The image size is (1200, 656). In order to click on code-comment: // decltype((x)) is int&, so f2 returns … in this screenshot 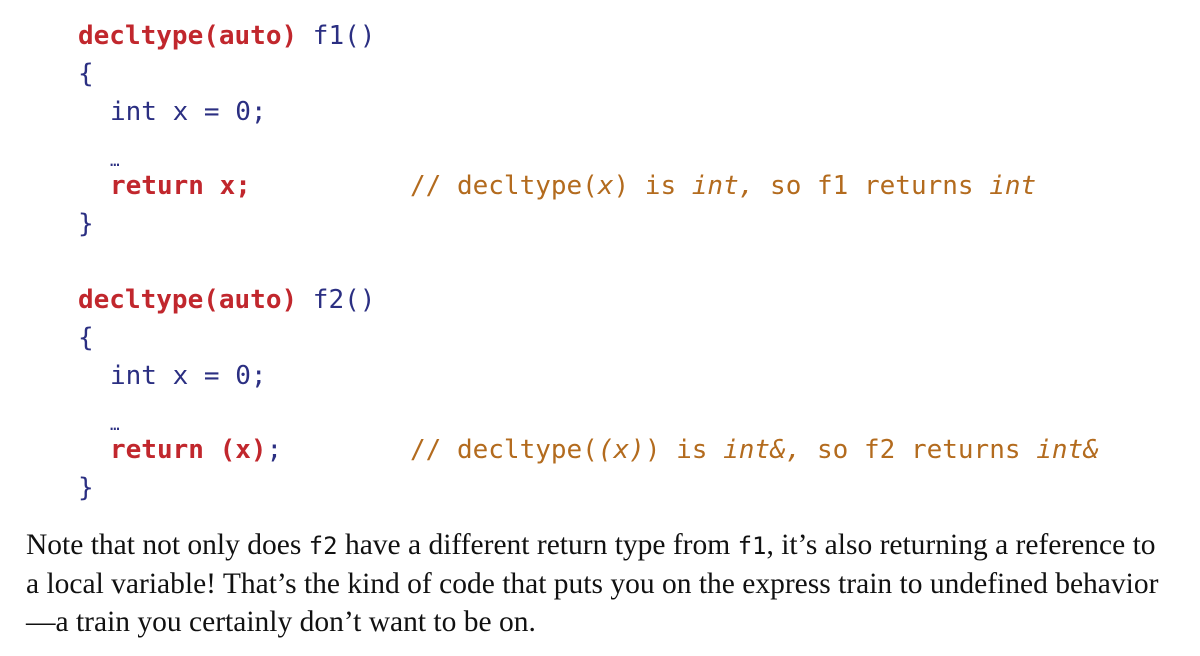, I will do `click(754, 450)`.